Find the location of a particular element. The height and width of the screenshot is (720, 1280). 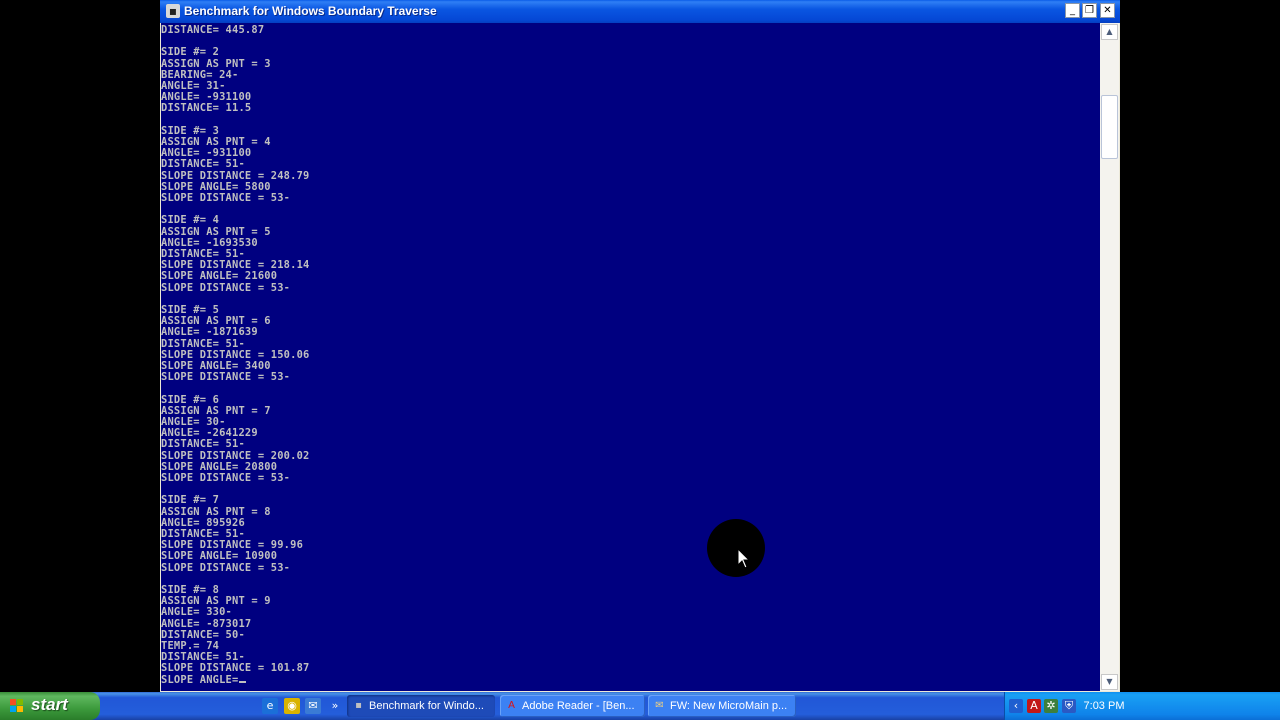

console-app-icon: ▪ is located at coordinates (173, 11).